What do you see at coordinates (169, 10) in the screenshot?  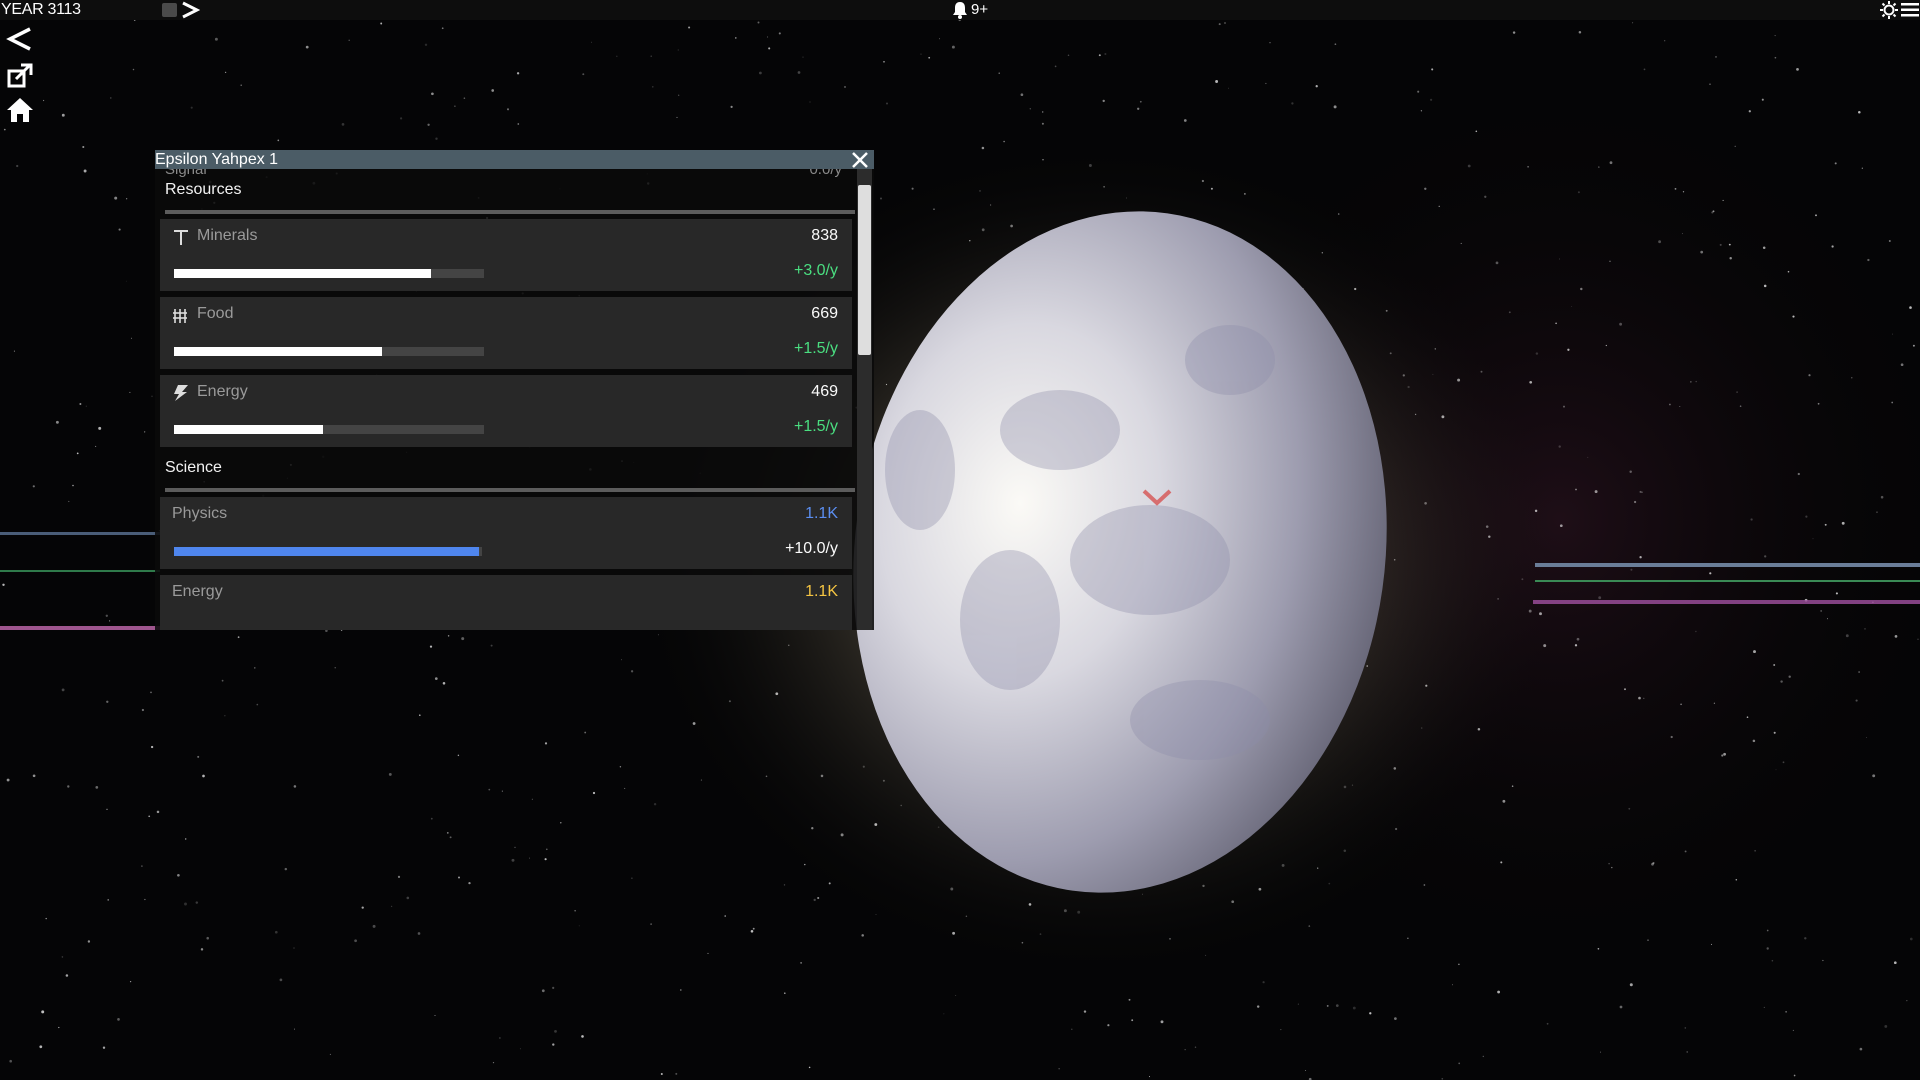 I see `pause-button` at bounding box center [169, 10].